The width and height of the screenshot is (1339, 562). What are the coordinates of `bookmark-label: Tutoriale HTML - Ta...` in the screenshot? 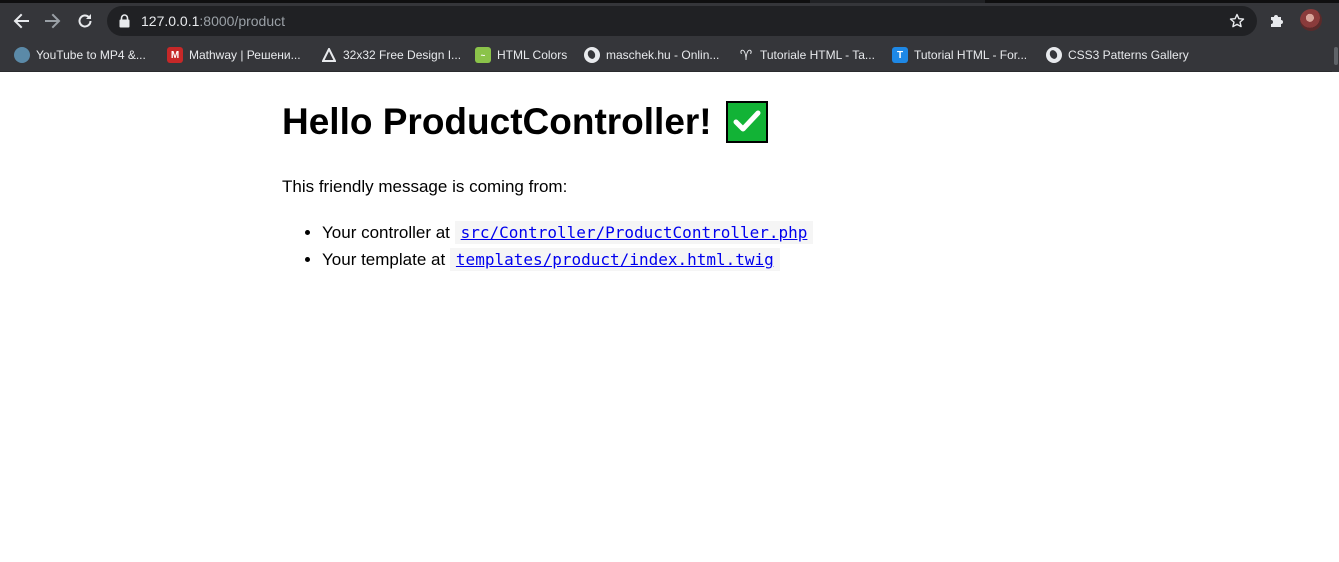 It's located at (817, 55).